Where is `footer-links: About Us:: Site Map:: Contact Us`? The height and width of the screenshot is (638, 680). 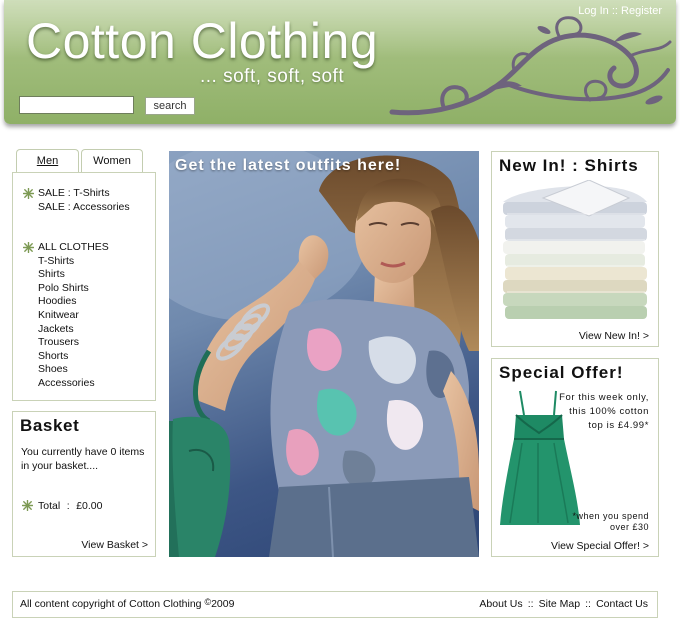
footer-links: About Us:: Site Map:: Contact Us is located at coordinates (563, 604).